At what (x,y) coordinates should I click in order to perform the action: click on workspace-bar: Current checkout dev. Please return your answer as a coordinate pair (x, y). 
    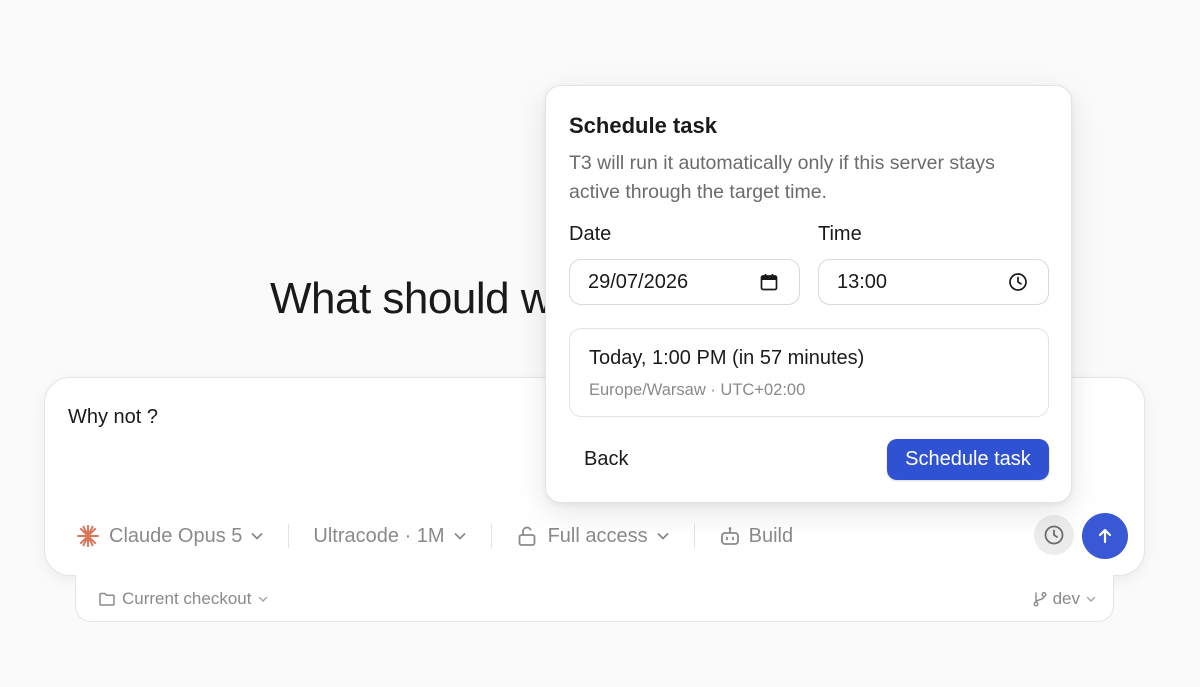
    Looking at the image, I should click on (594, 598).